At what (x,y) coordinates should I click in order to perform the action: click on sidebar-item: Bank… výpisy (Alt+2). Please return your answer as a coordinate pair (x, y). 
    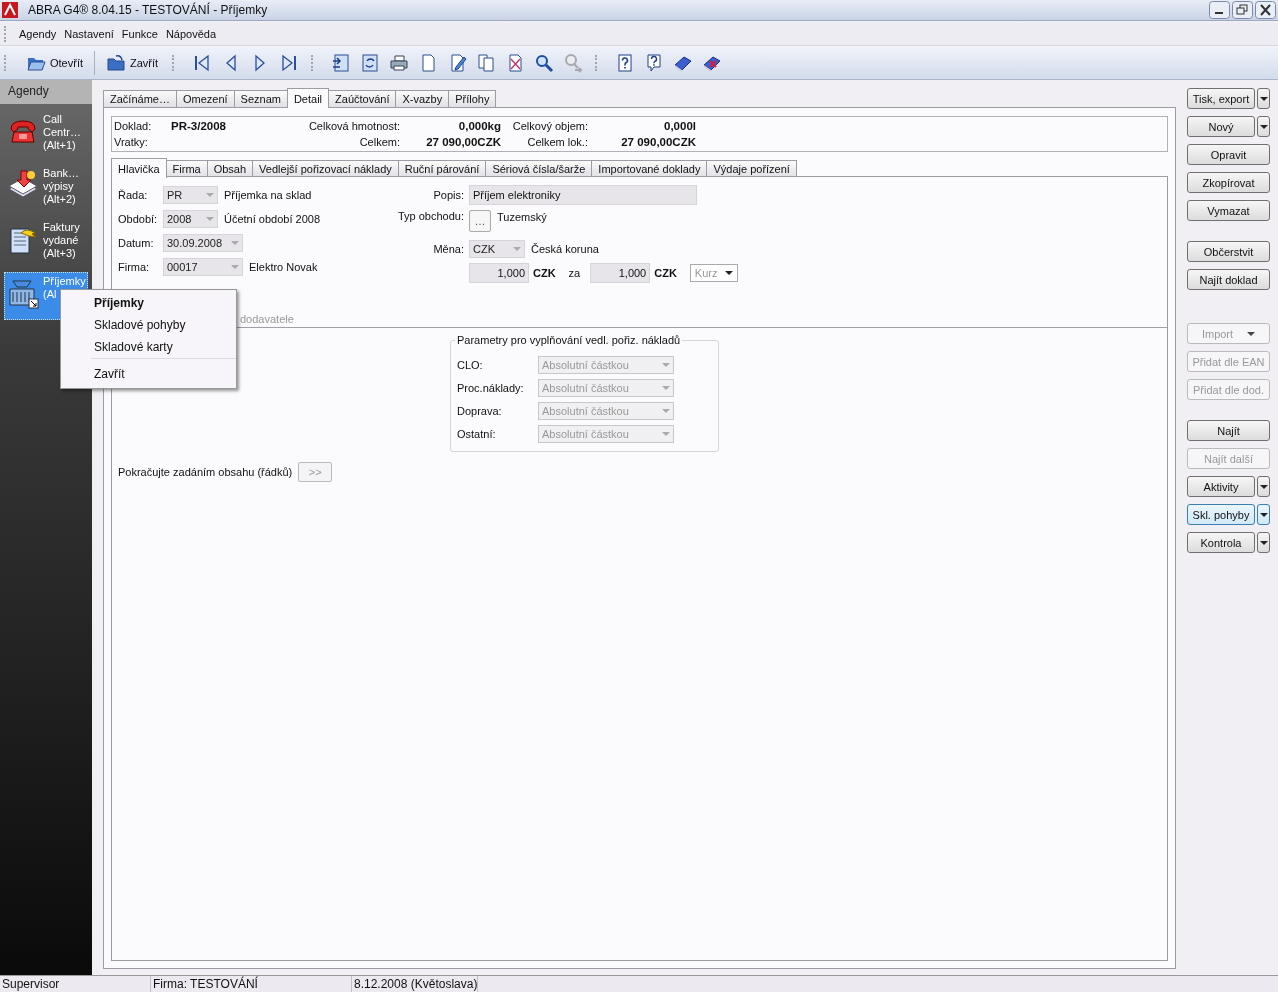
    Looking at the image, I should click on (46, 188).